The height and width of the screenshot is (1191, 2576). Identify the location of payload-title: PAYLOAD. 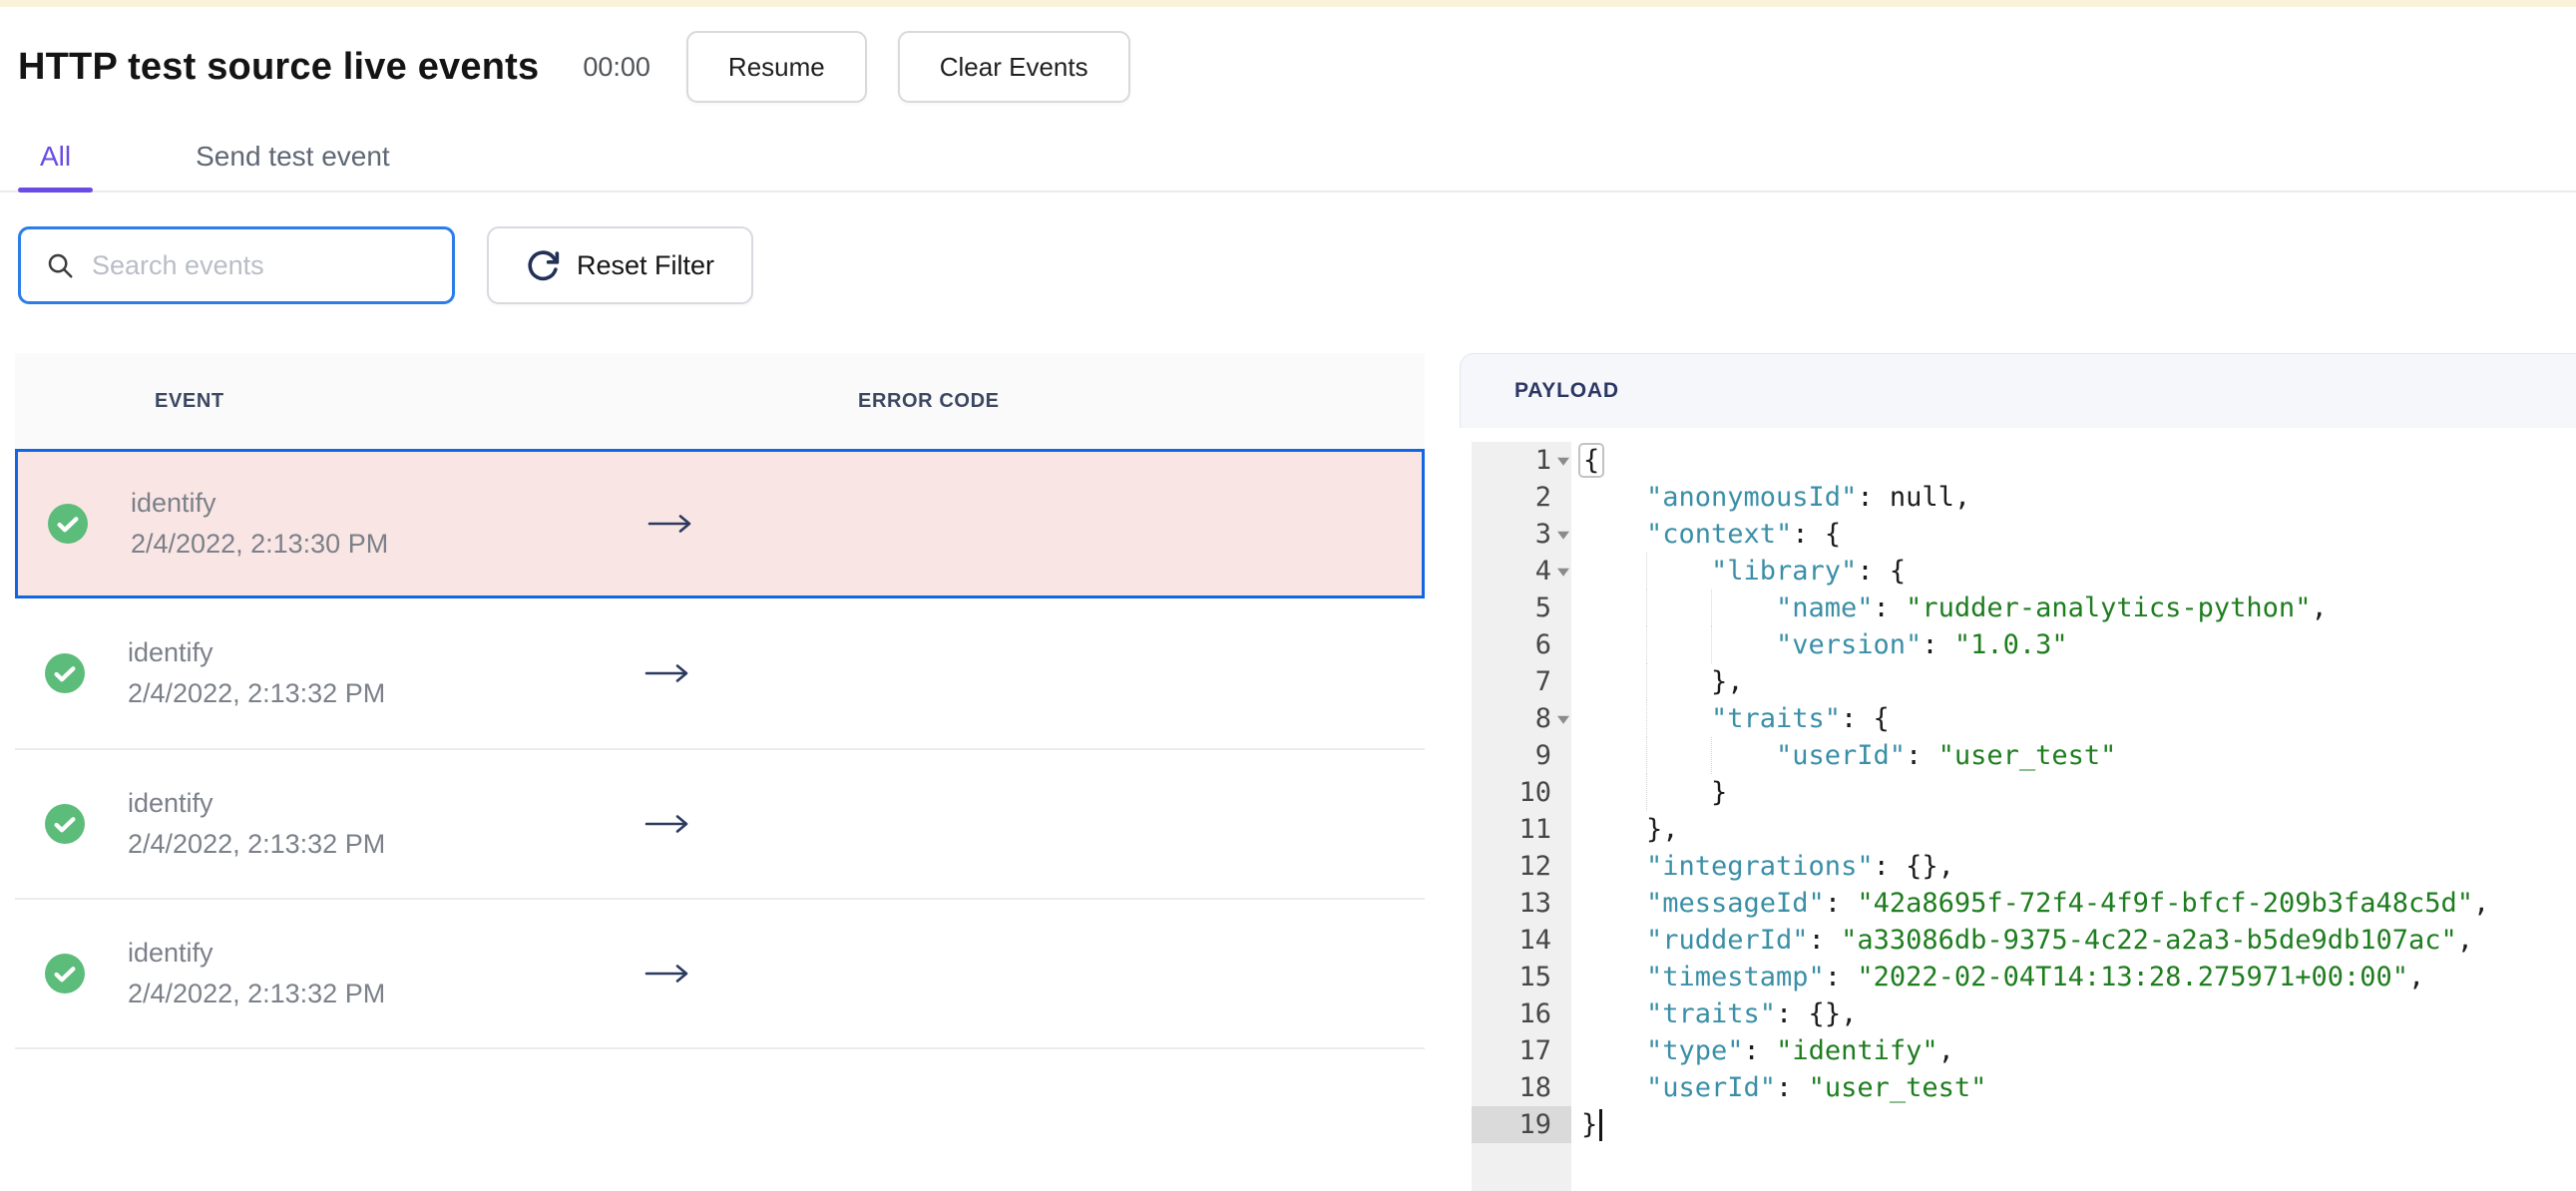
(1566, 391).